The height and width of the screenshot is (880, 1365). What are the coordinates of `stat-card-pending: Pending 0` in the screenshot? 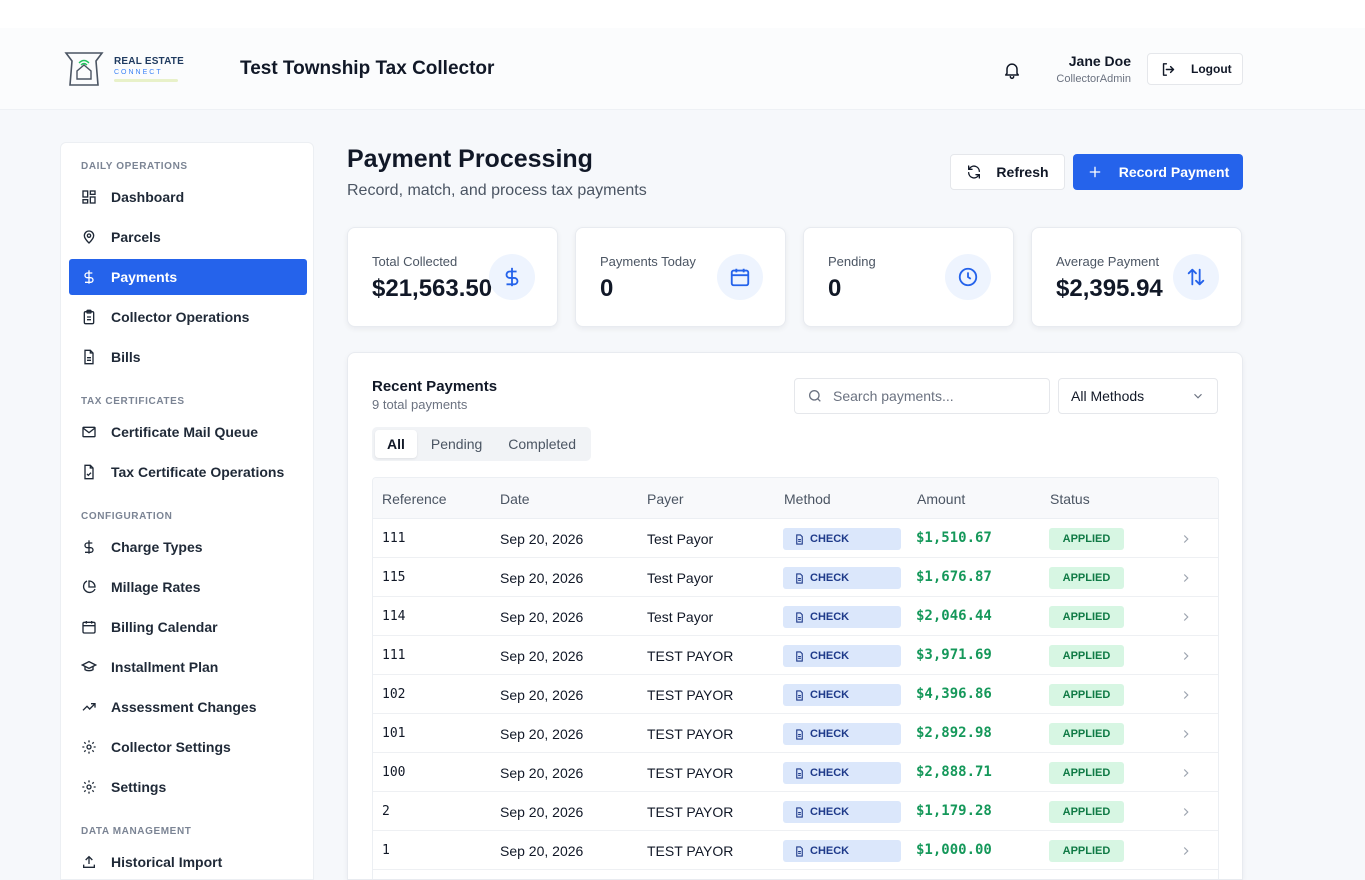 It's located at (908, 277).